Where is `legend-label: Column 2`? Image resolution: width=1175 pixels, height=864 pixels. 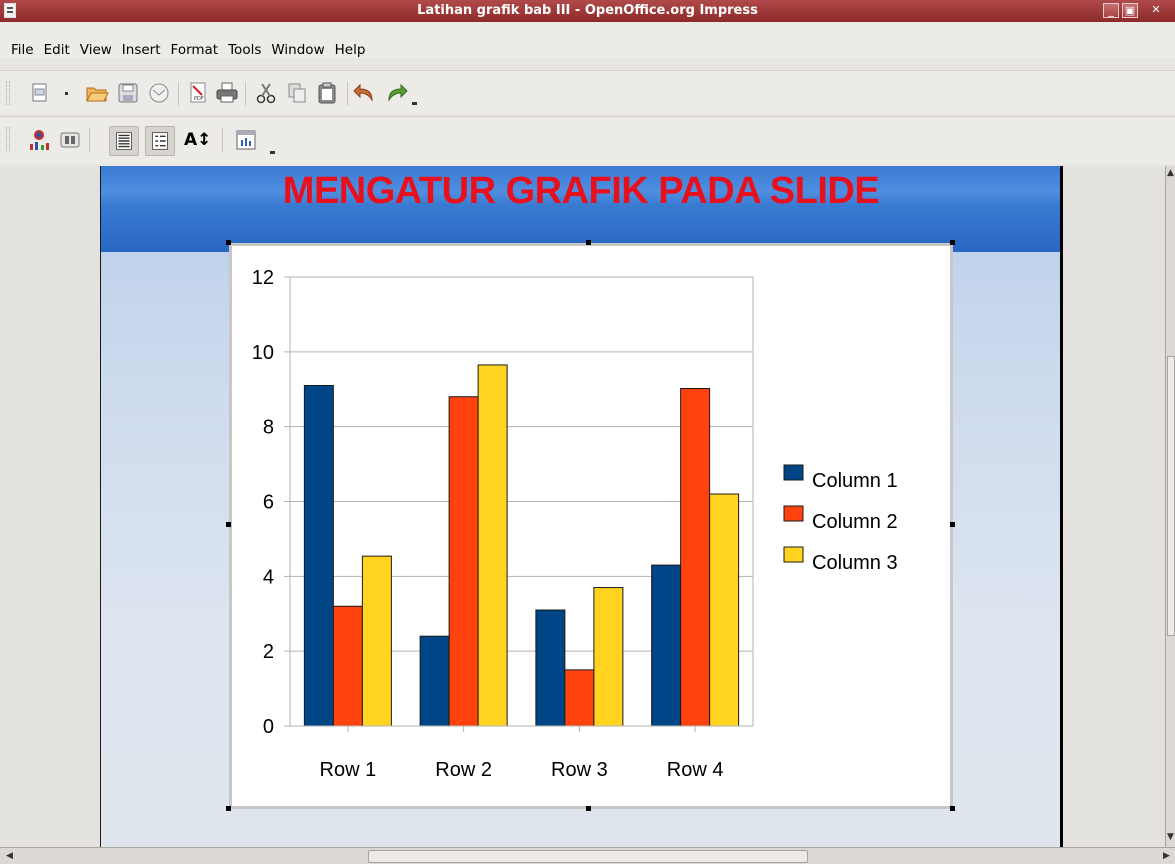
legend-label: Column 2 is located at coordinates (855, 522).